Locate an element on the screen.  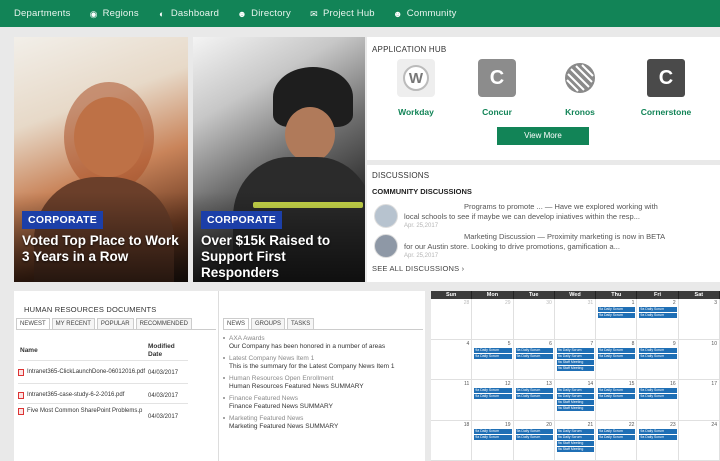
calendar-day: 29 is located at coordinates (493, 319).